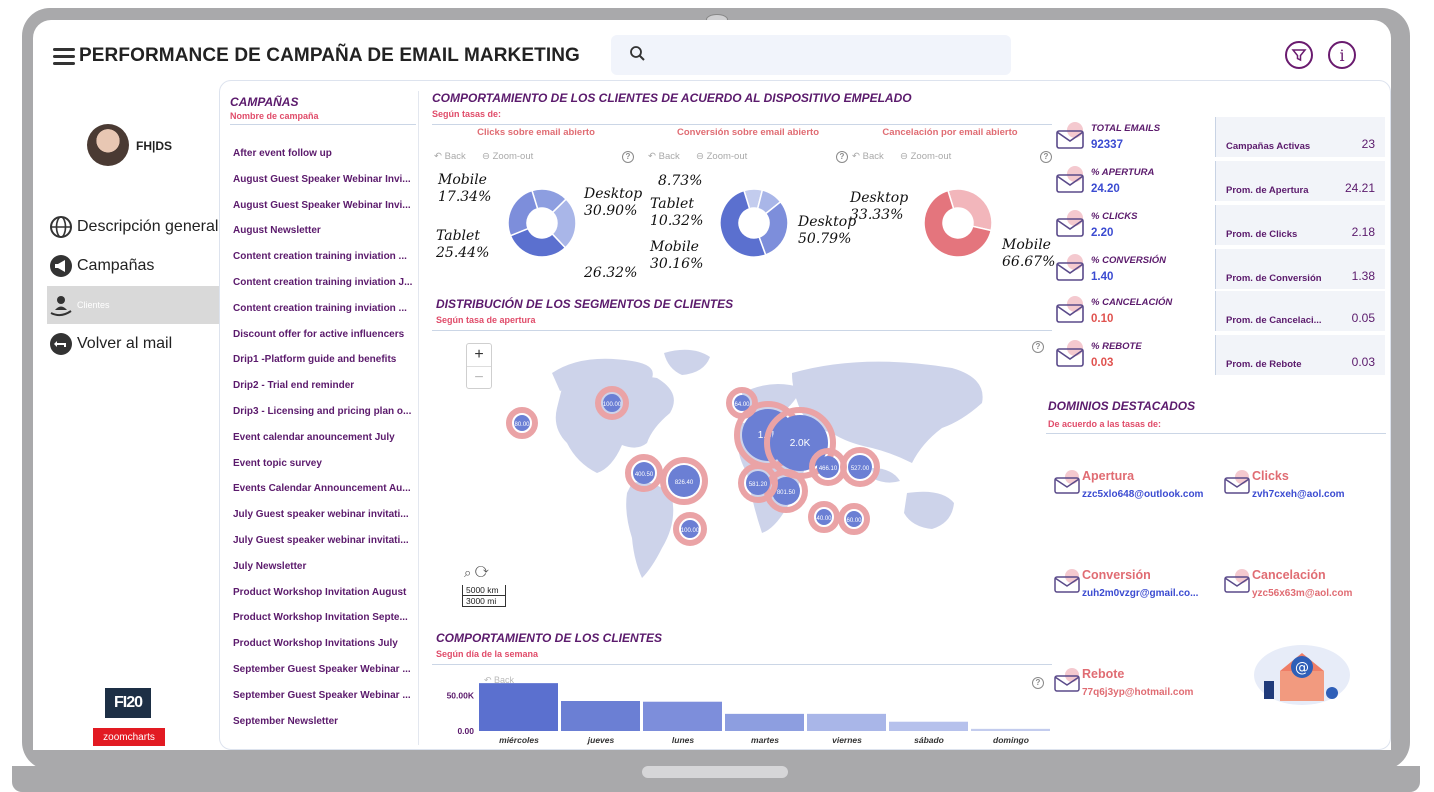  What do you see at coordinates (1102, 233) in the screenshot?
I see `kpi-value: 2.20` at bounding box center [1102, 233].